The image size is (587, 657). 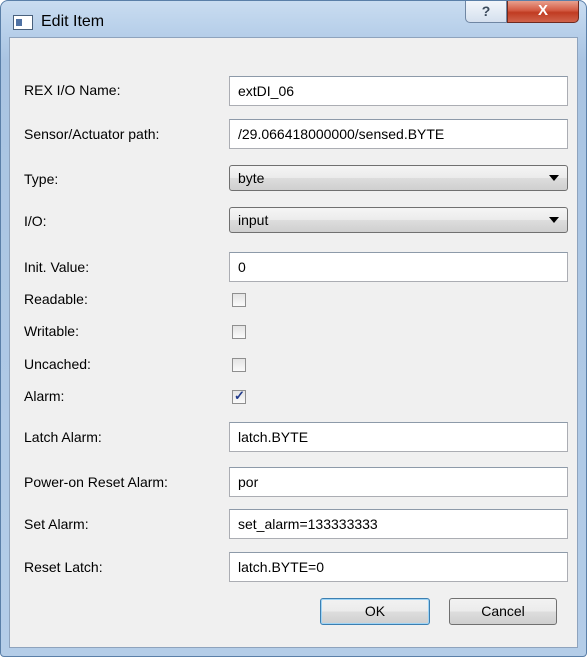 What do you see at coordinates (293, 19) in the screenshot?
I see `title-bar: Edit Item ? X` at bounding box center [293, 19].